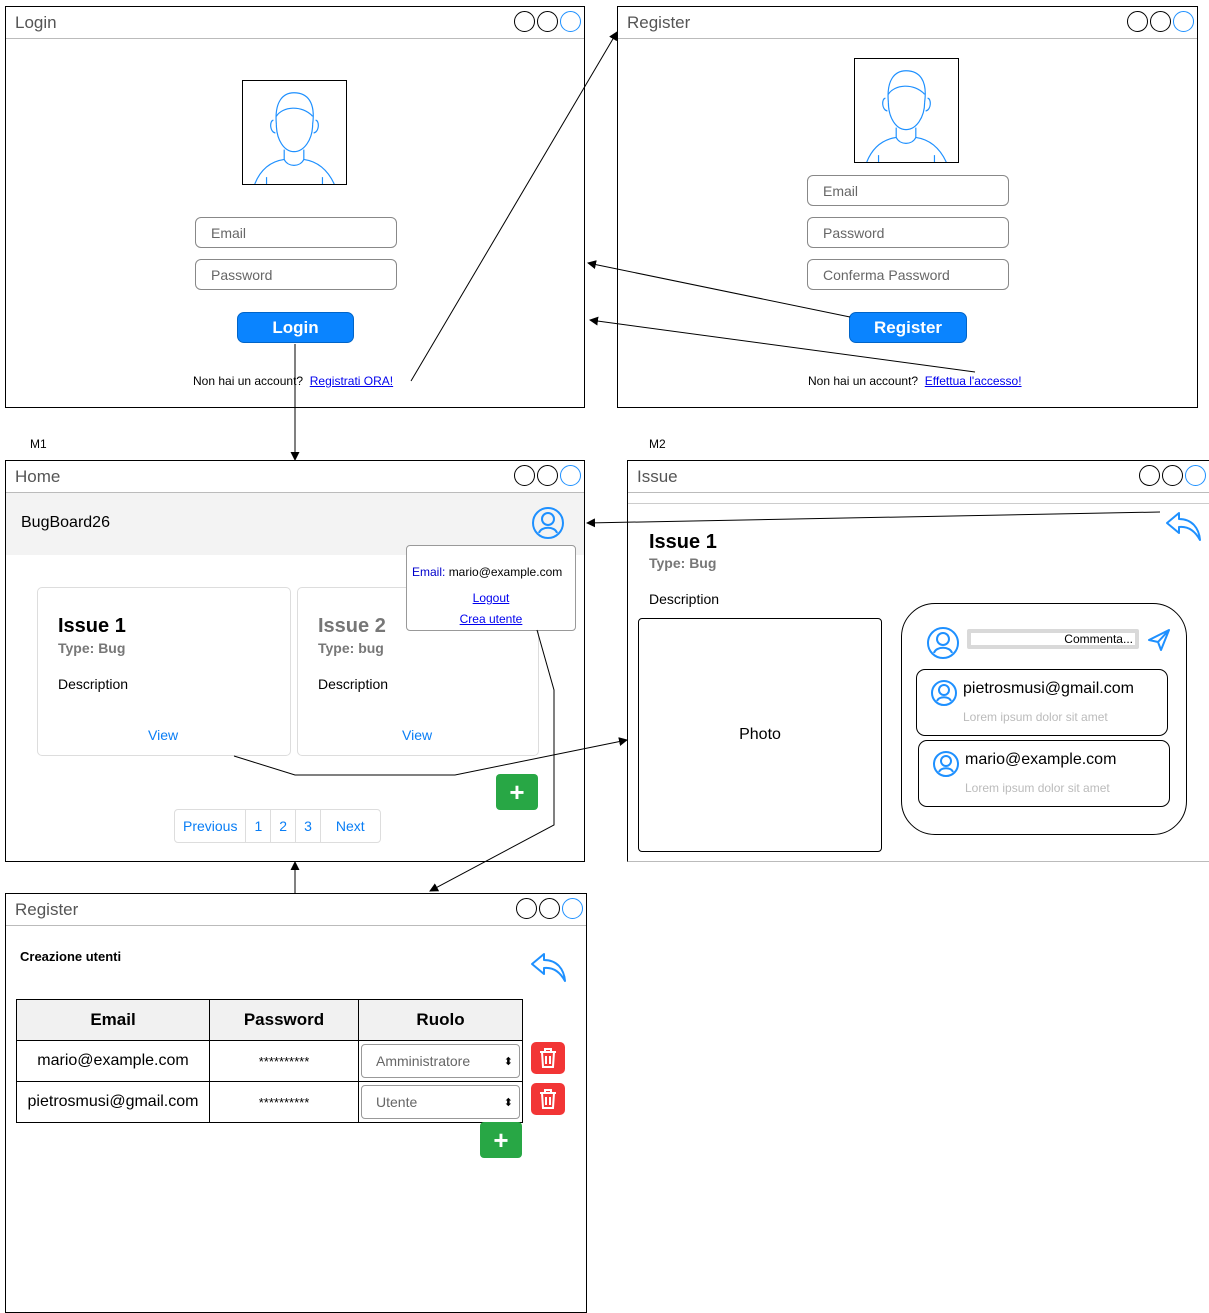 The image size is (1209, 1313). What do you see at coordinates (211, 826) in the screenshot?
I see `previous-button: Previous` at bounding box center [211, 826].